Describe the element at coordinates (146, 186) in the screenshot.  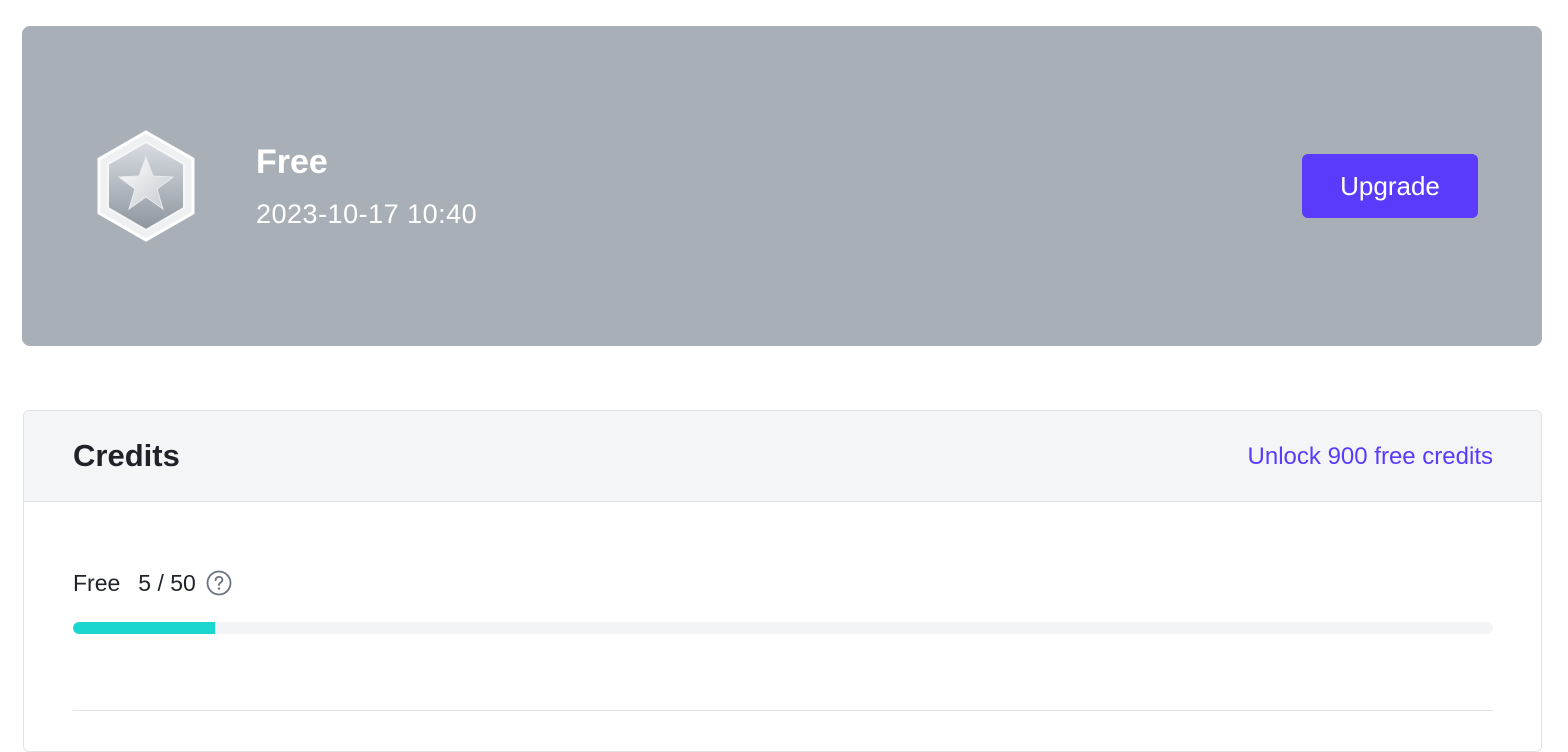
I see `star-badge-icon` at that location.